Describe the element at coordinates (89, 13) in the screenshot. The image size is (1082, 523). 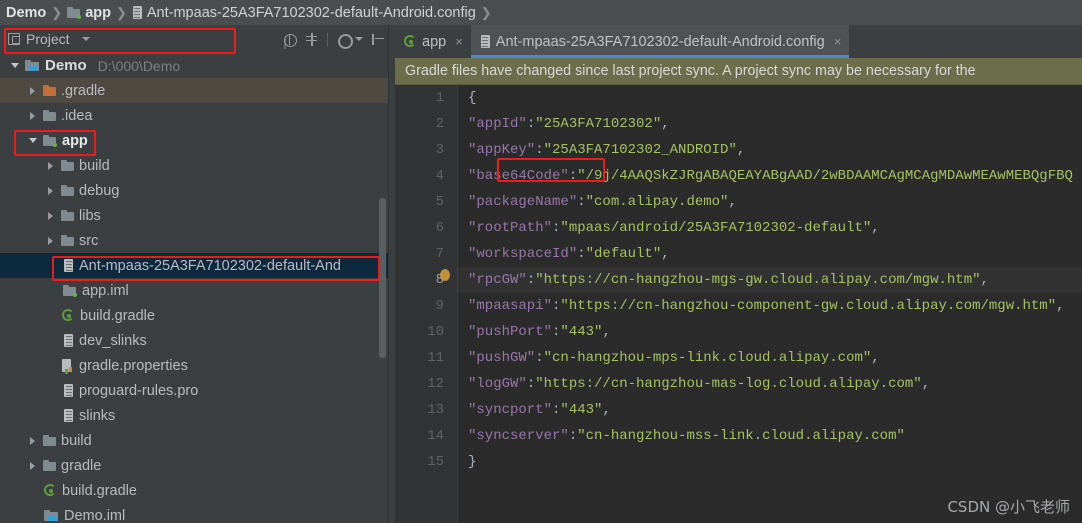
I see `breadcrumb-item-app: app` at that location.